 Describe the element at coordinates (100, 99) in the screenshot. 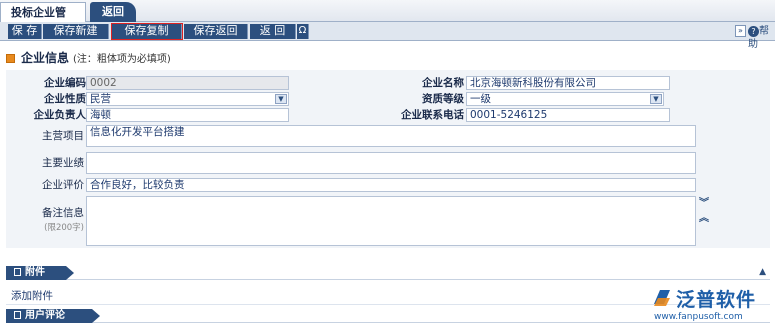

I see `company-nature-value: 民营` at that location.